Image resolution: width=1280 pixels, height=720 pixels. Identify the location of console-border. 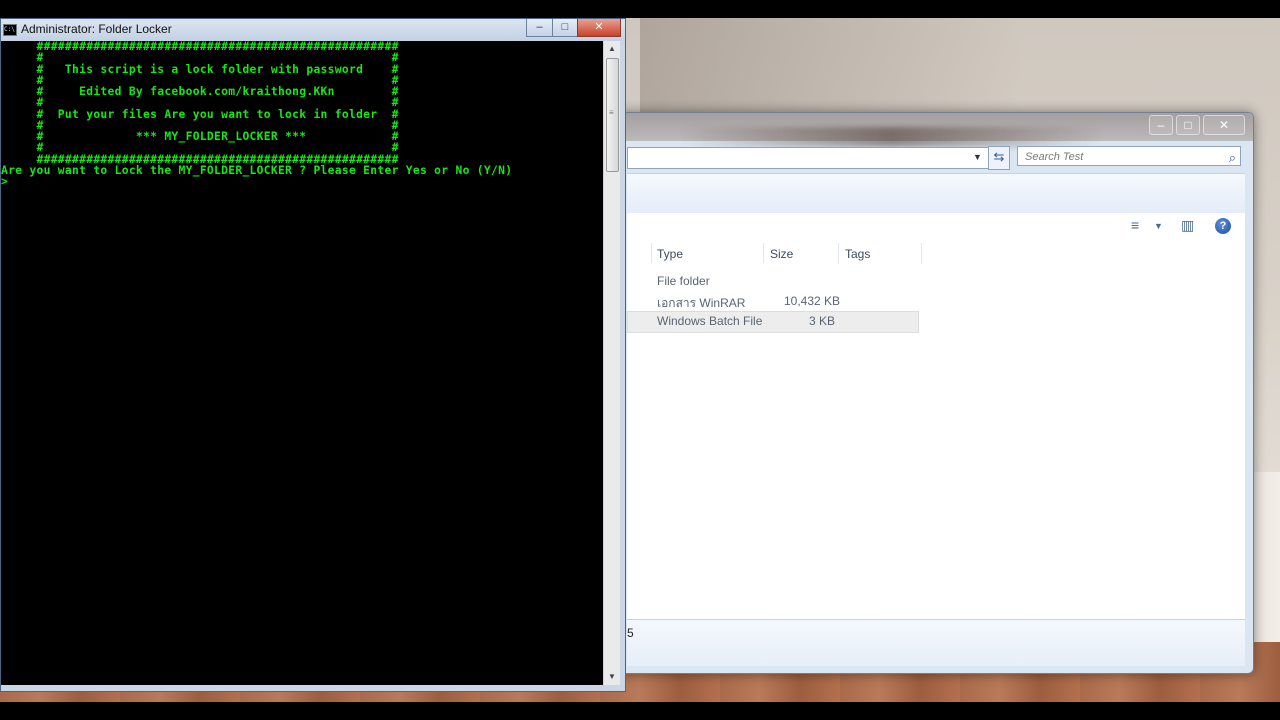
(313, 688).